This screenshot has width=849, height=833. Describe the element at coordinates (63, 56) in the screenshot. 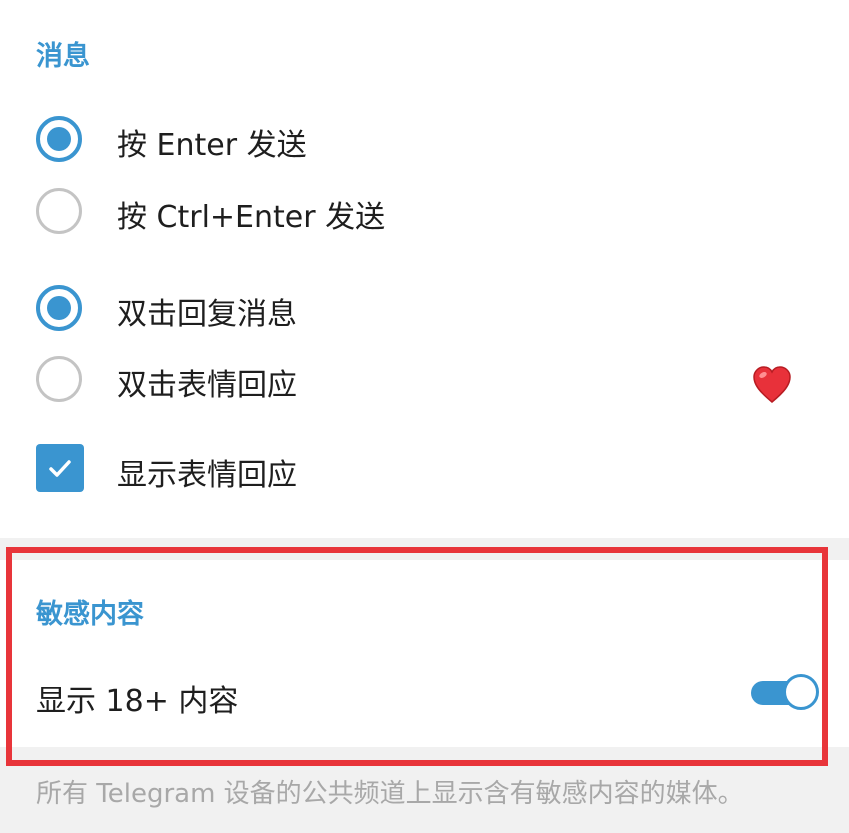

I see `messages-section-title: 消息` at that location.